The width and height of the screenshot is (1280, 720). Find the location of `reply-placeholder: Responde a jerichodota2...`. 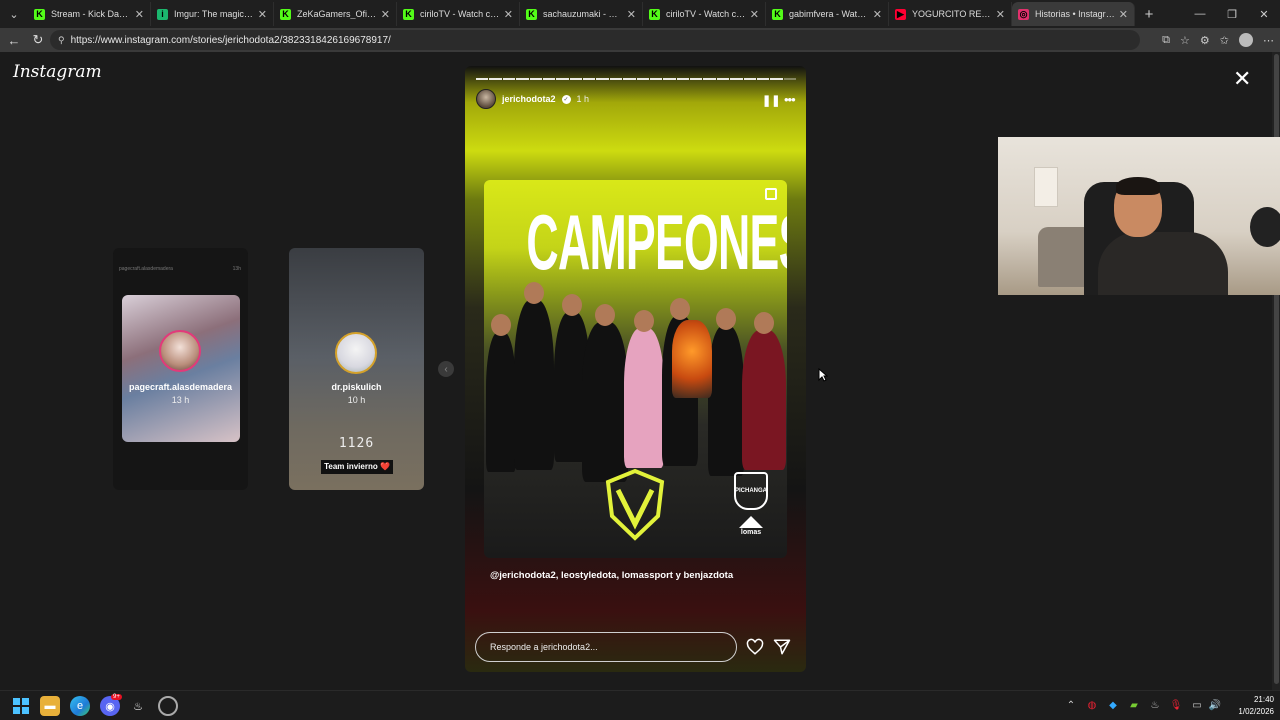

reply-placeholder: Responde a jerichodota2... is located at coordinates (544, 647).